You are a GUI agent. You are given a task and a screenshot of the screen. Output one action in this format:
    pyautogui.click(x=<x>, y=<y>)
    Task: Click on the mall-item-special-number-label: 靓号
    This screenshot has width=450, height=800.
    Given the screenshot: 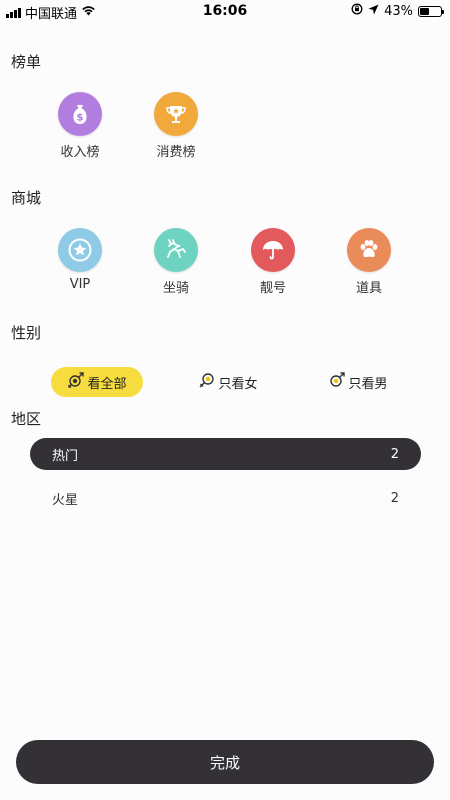 What is the action you would take?
    pyautogui.click(x=272, y=288)
    